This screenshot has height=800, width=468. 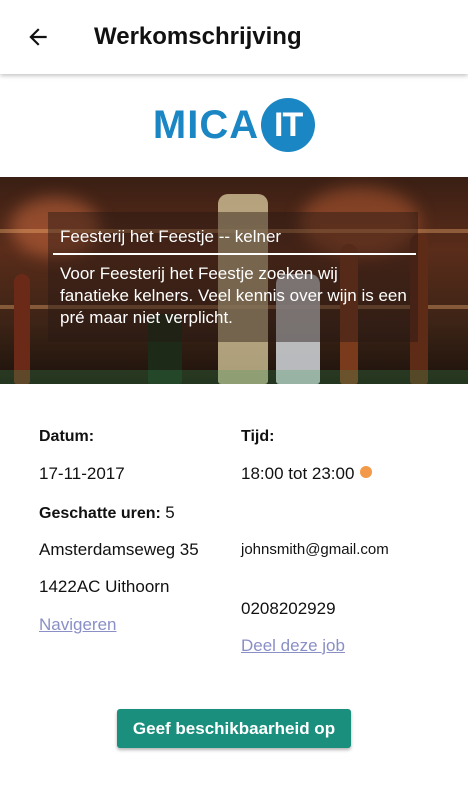 What do you see at coordinates (366, 472) in the screenshot?
I see `status-dot-icon` at bounding box center [366, 472].